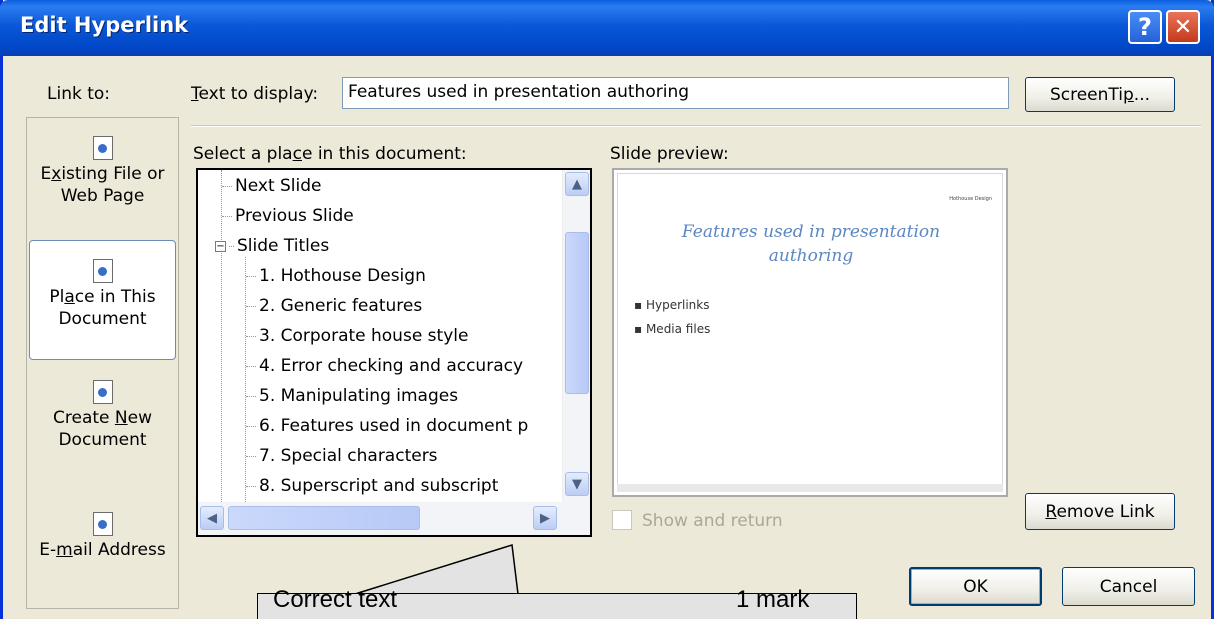 The image size is (1214, 619). Describe the element at coordinates (773, 599) in the screenshot. I see `callout-text-right: 1 mark` at that location.